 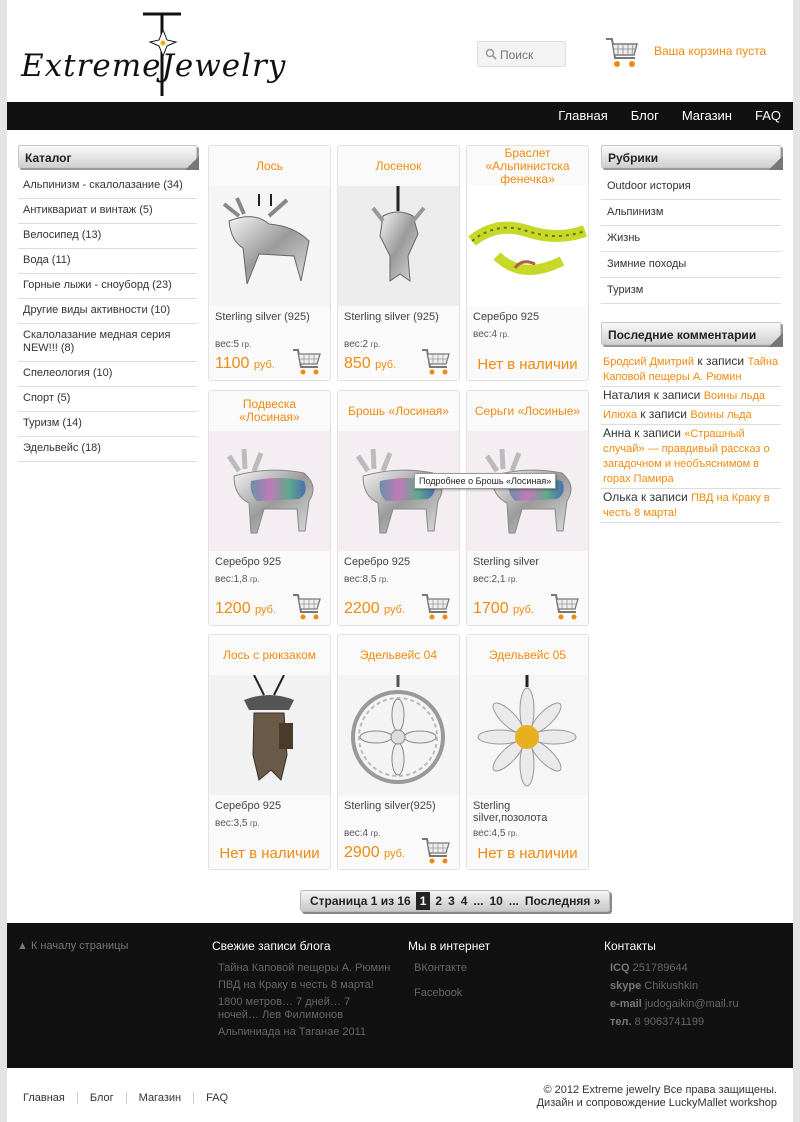 What do you see at coordinates (269, 166) in the screenshot?
I see `product-title: Лось` at bounding box center [269, 166].